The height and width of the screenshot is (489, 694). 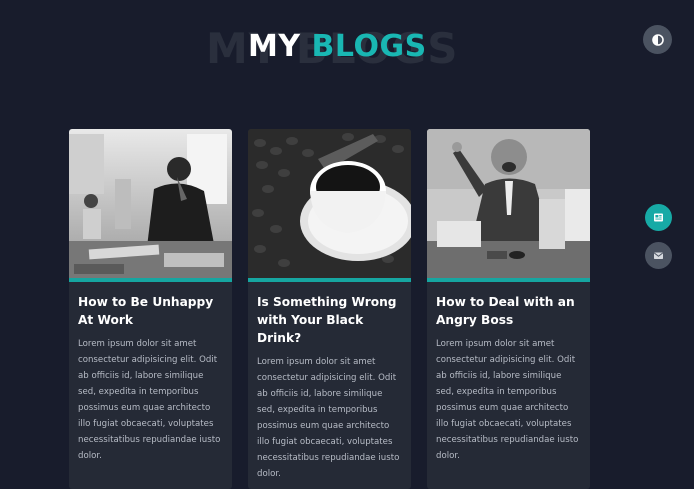 I want to click on card-title: How to Be Unhappy At Work, so click(x=150, y=311).